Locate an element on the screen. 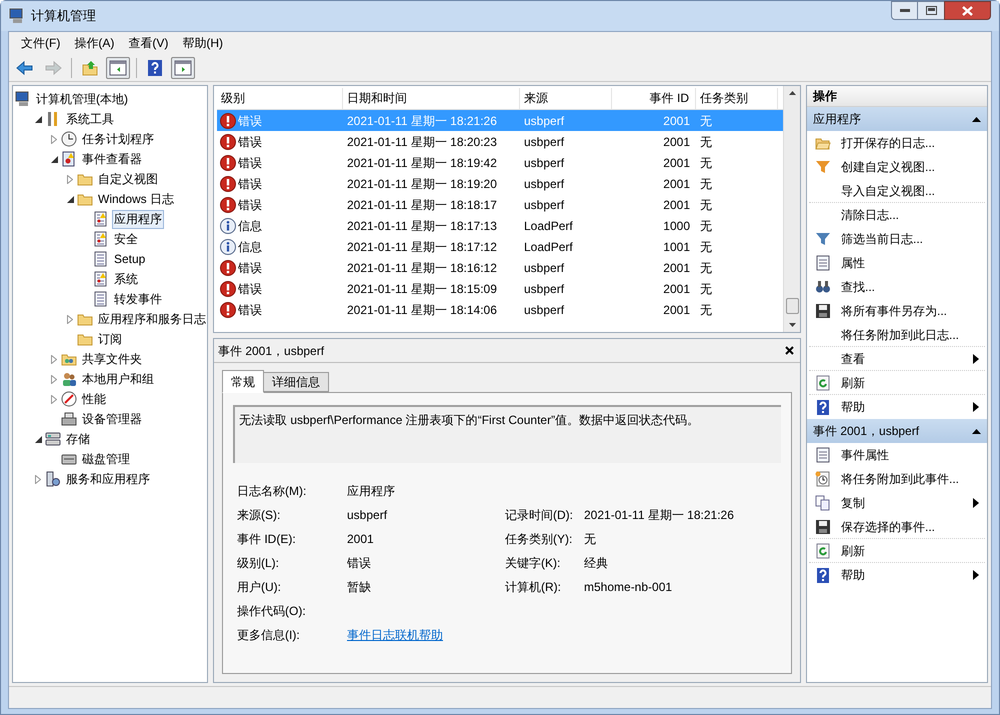 The image size is (1000, 715). event-row: 错误 2021-01-11 星期一 18:18:17 usbperf 2001 无 is located at coordinates (500, 204).